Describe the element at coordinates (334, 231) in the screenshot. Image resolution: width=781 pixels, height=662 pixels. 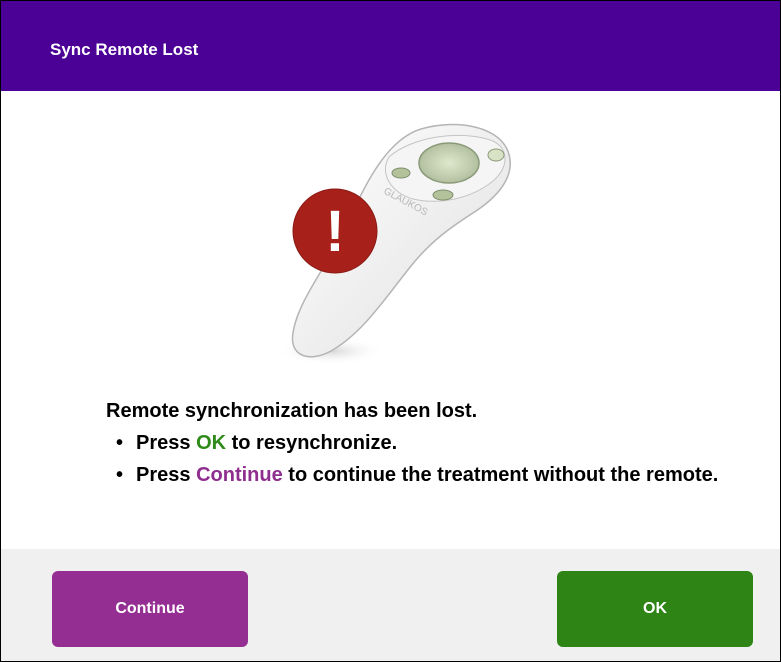
I see `alert-exclamation: !` at that location.